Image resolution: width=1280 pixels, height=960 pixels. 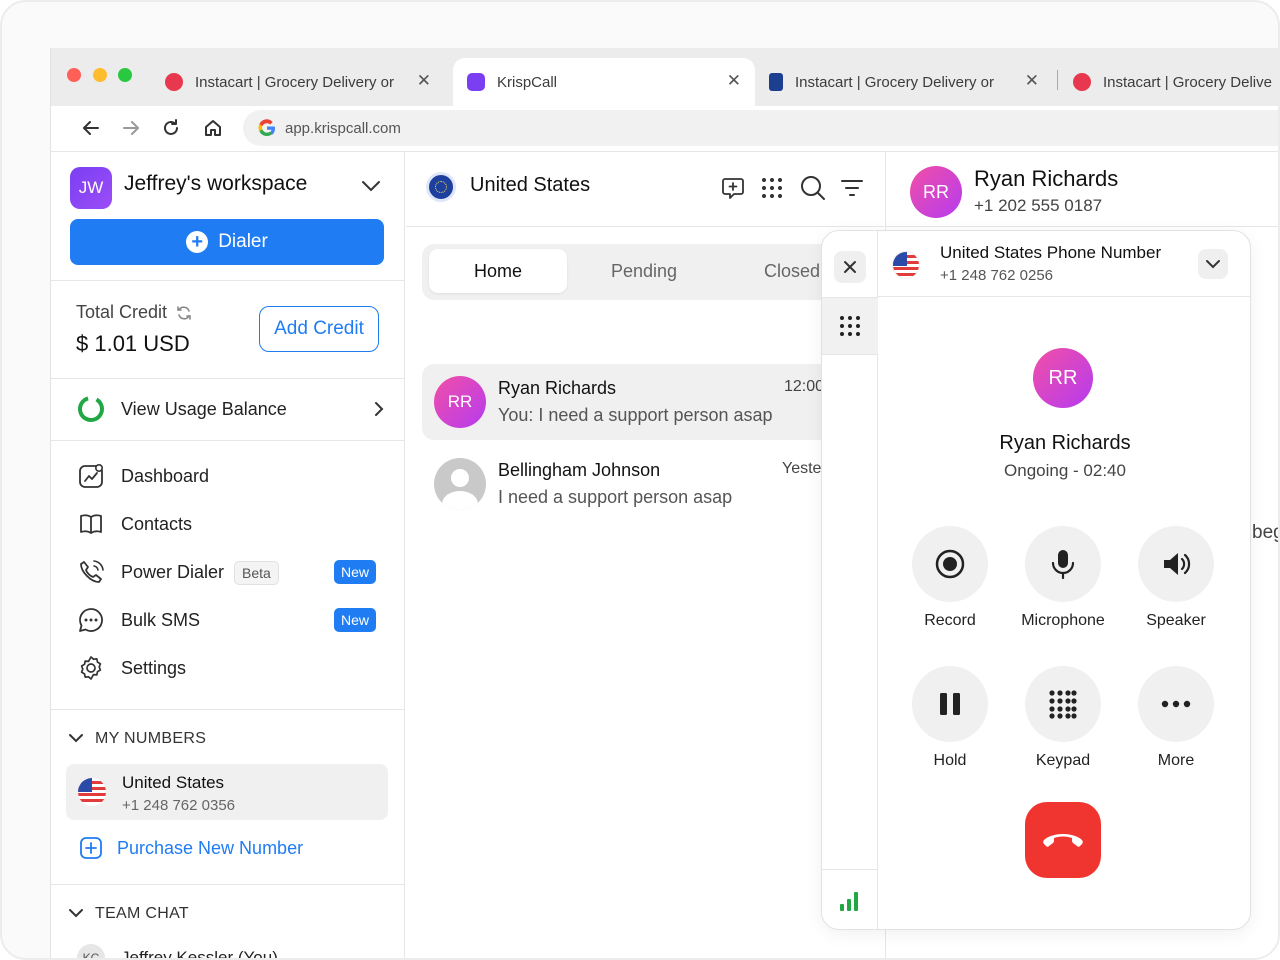 What do you see at coordinates (894, 82) in the screenshot?
I see `tab-label: Instacart | Grocery Delivery or` at bounding box center [894, 82].